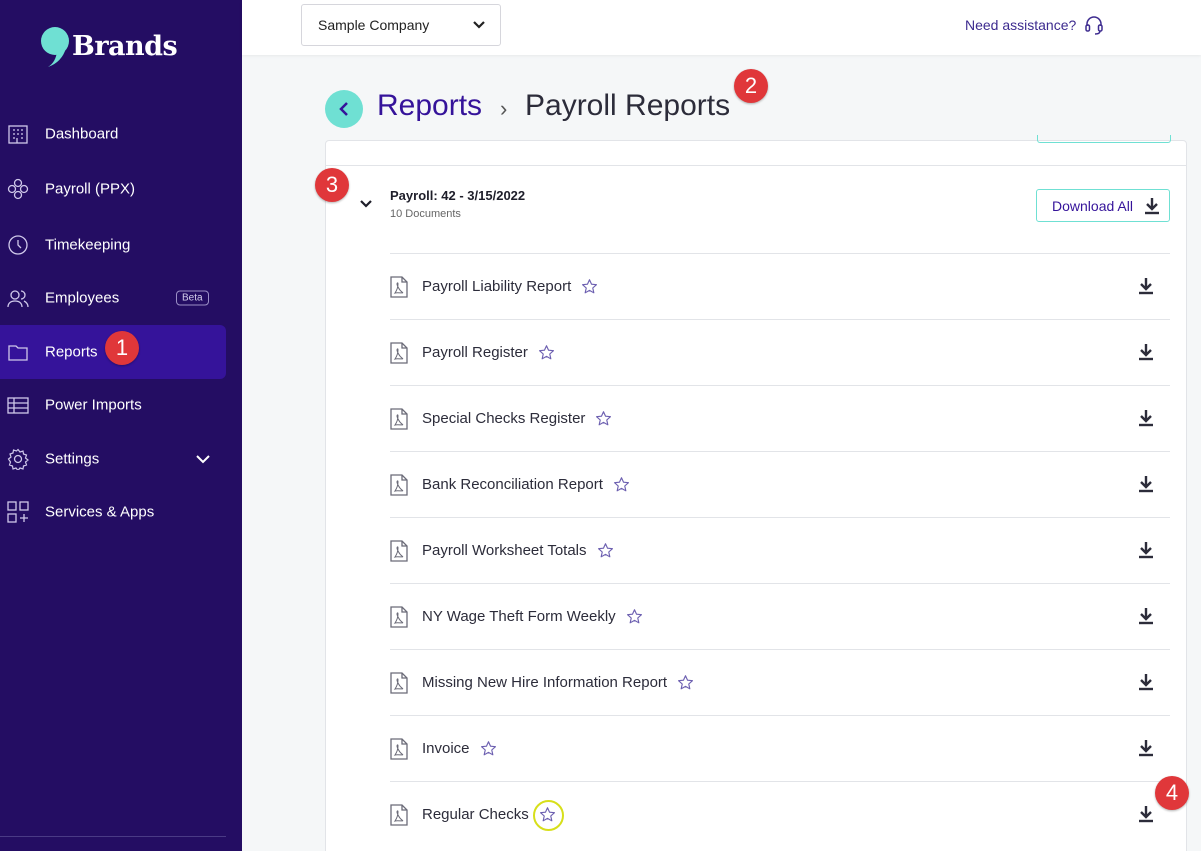 The width and height of the screenshot is (1201, 851). Describe the element at coordinates (475, 352) in the screenshot. I see `document-name: Payroll Register` at that location.